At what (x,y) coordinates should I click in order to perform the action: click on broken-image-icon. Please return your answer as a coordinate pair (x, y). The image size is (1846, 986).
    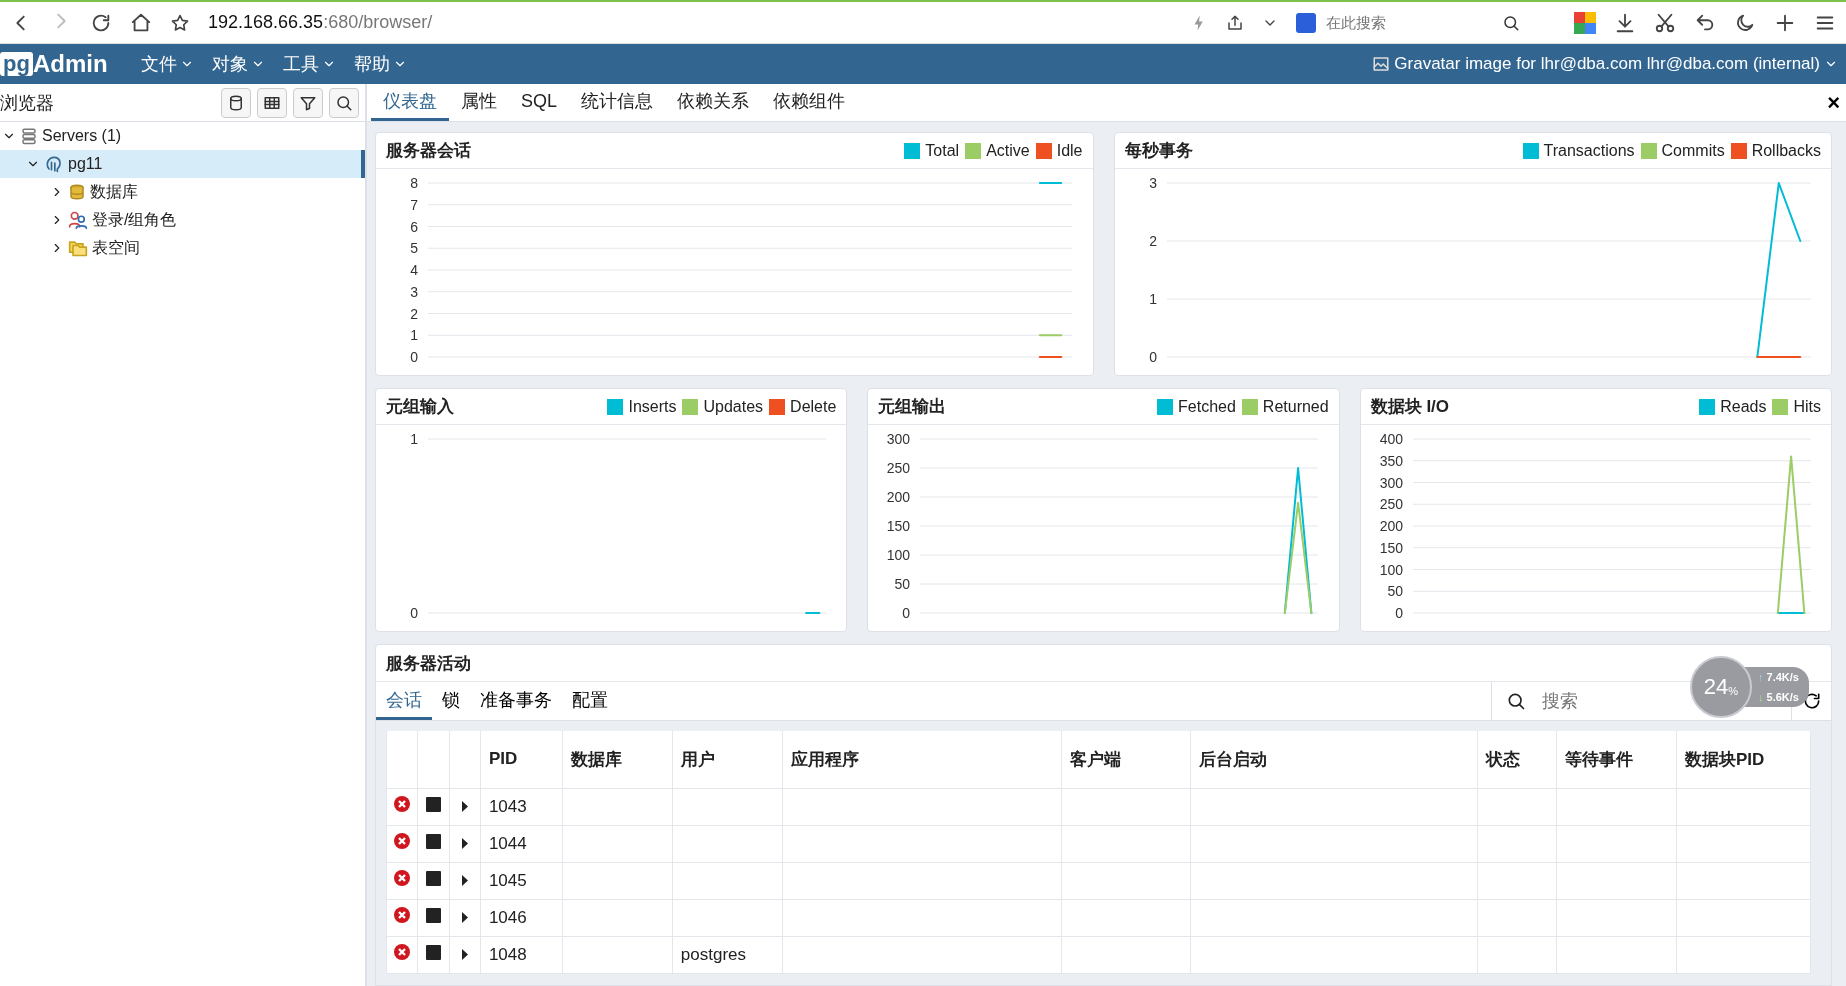
    Looking at the image, I should click on (1381, 64).